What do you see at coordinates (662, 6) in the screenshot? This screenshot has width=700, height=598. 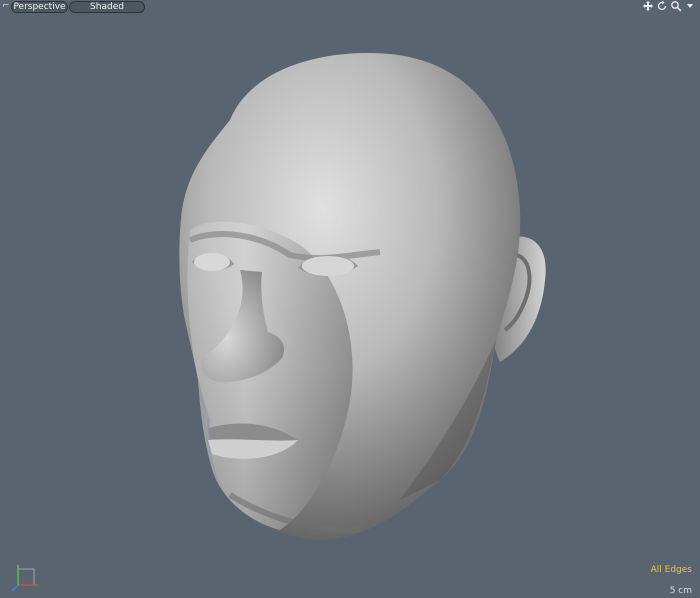 I see `rotate-icon` at bounding box center [662, 6].